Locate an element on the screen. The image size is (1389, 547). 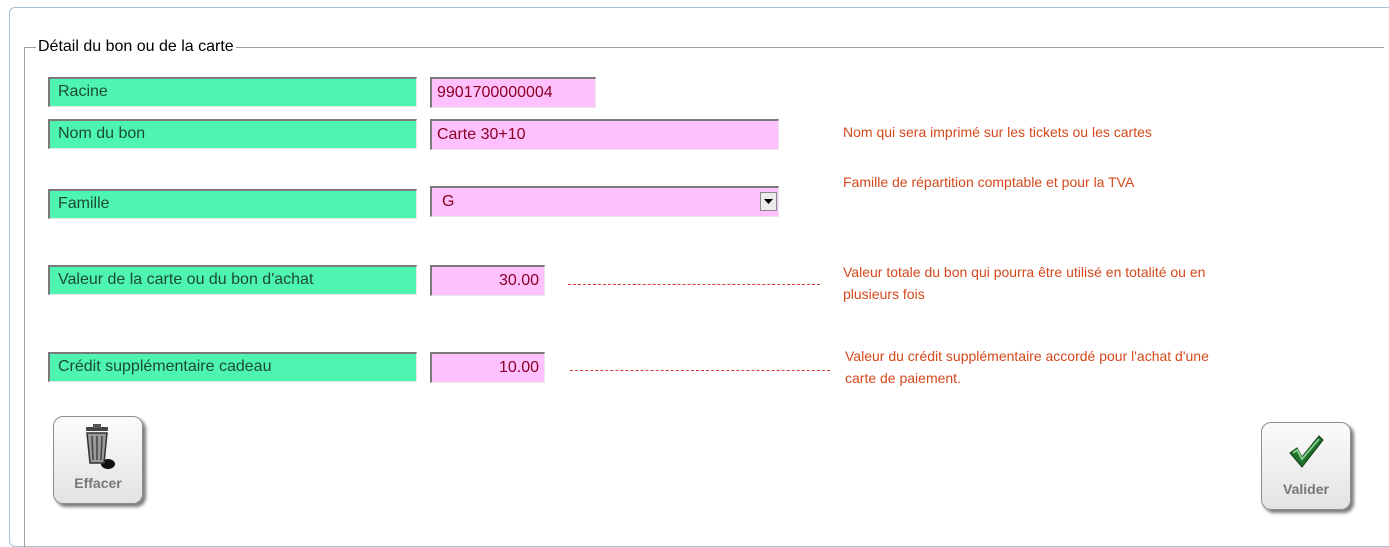
nom-field: Carte 30+10 is located at coordinates (604, 134).